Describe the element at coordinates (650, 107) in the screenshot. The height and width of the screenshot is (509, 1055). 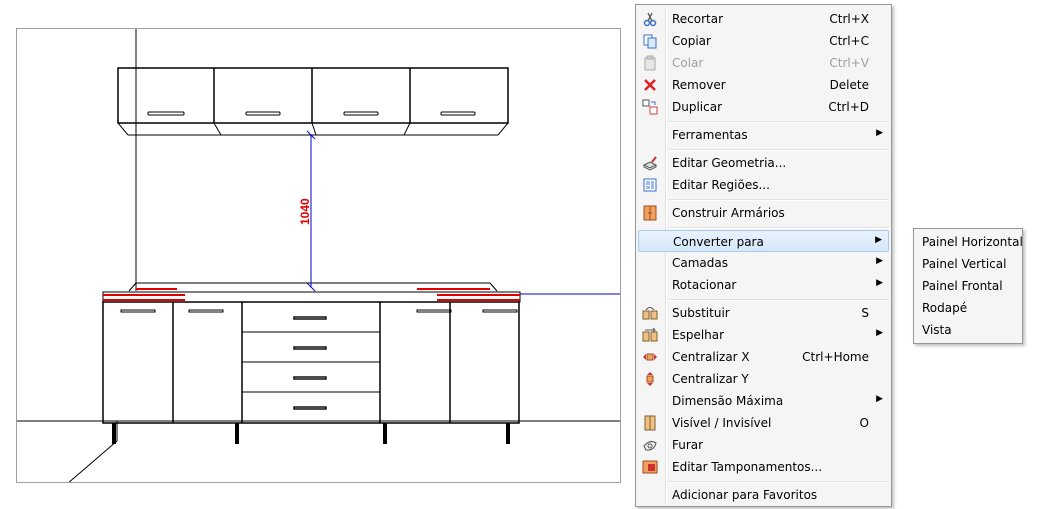
I see `duplicate-icon` at that location.